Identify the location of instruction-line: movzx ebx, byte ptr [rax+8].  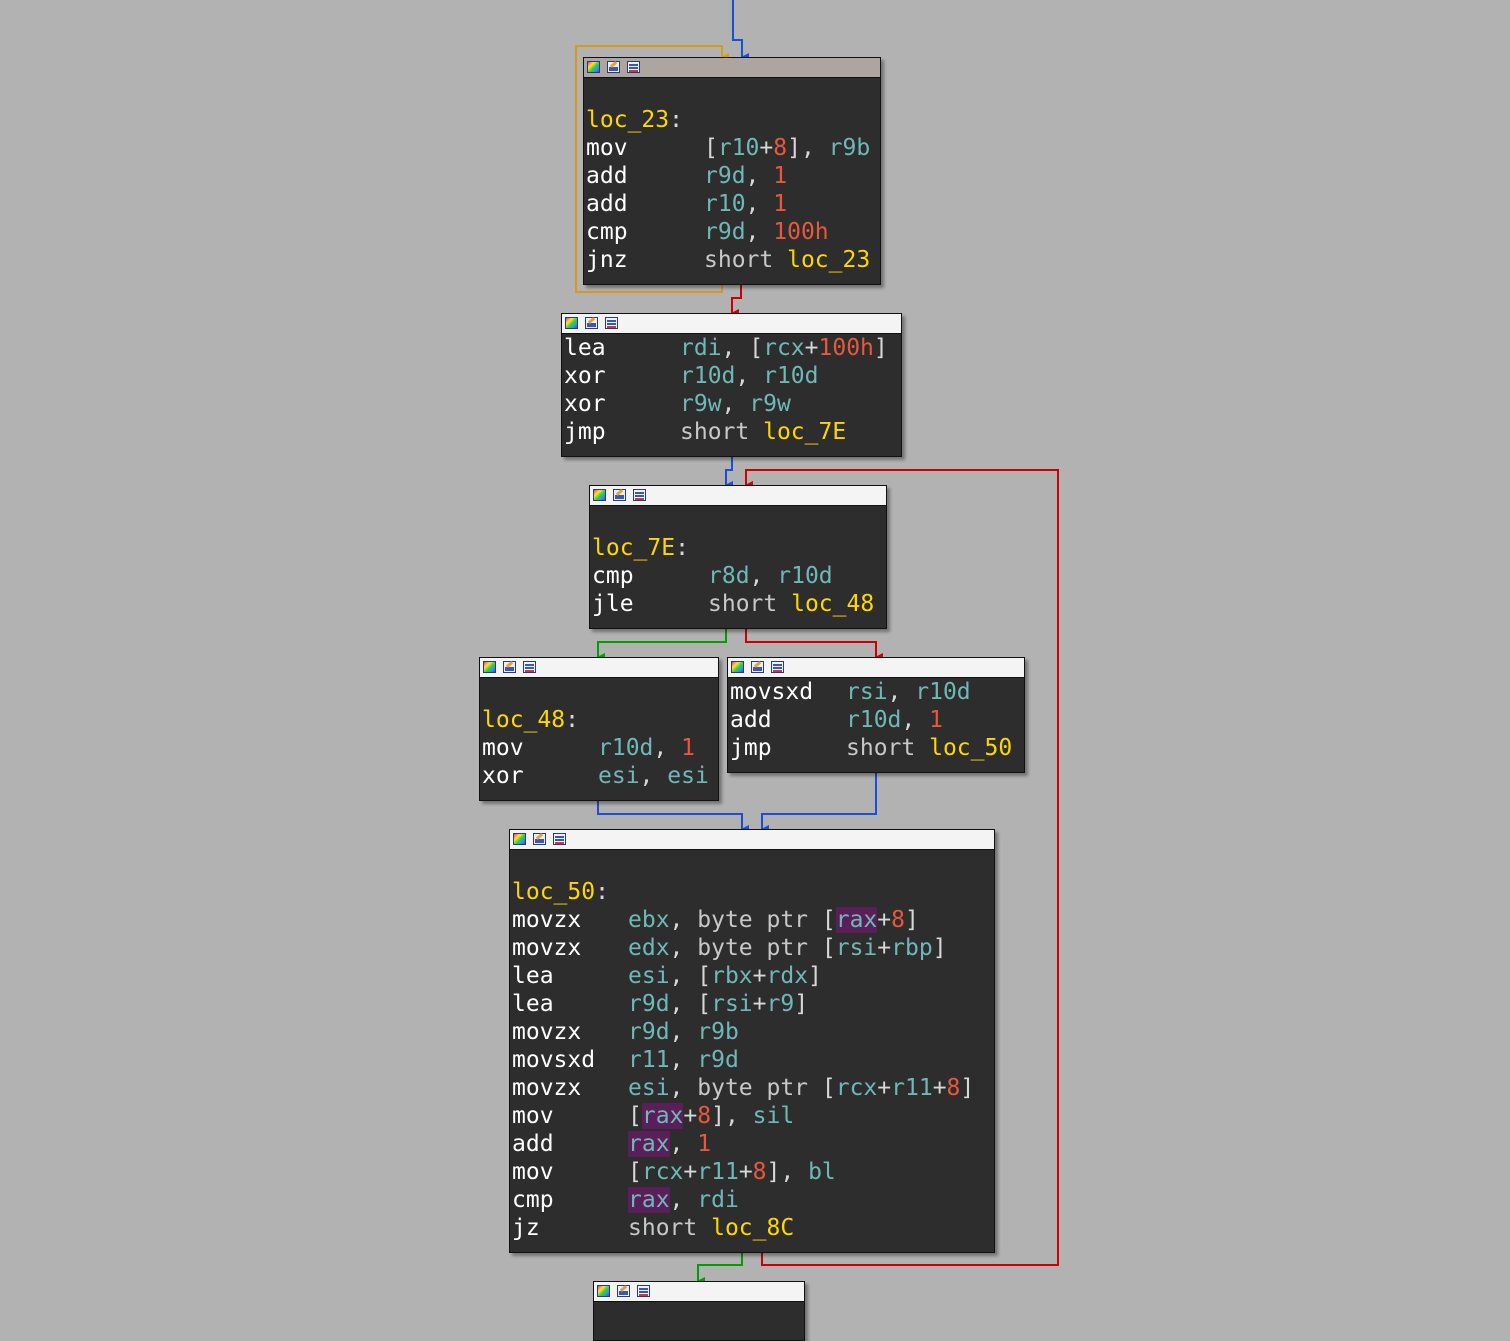
(753, 920).